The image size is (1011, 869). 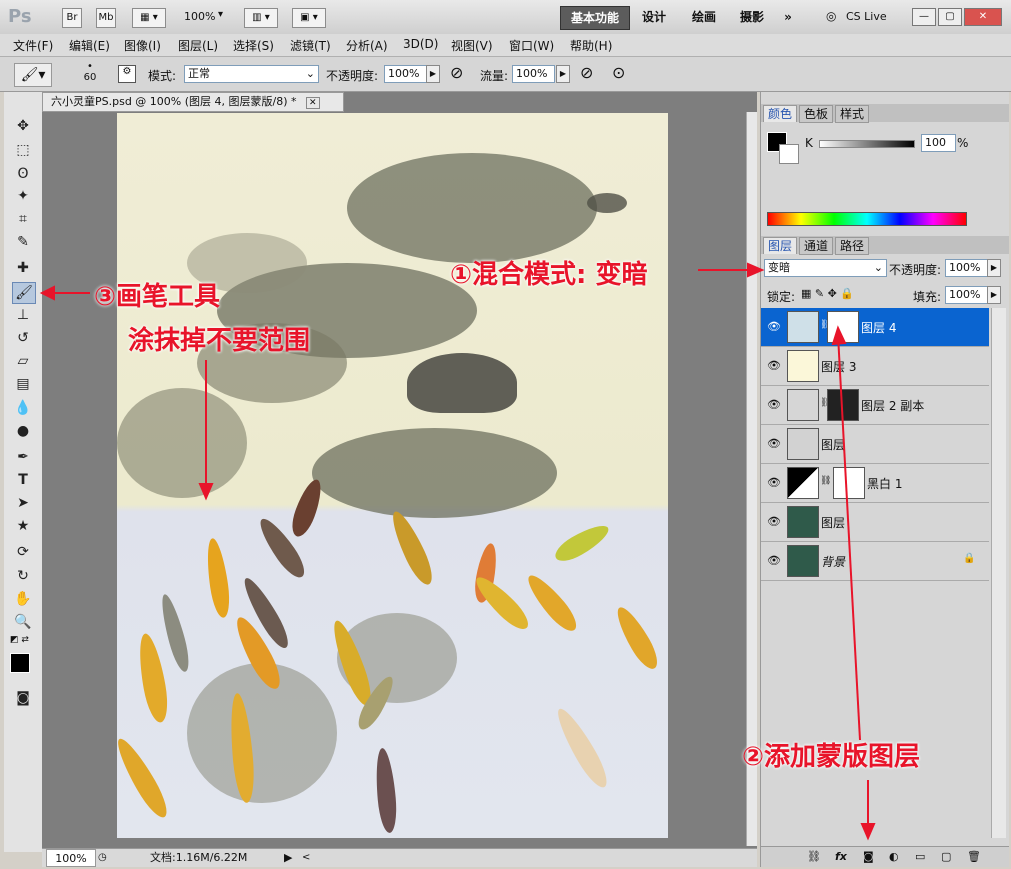 What do you see at coordinates (866, 16) in the screenshot?
I see `cs-live-button: CS Live` at bounding box center [866, 16].